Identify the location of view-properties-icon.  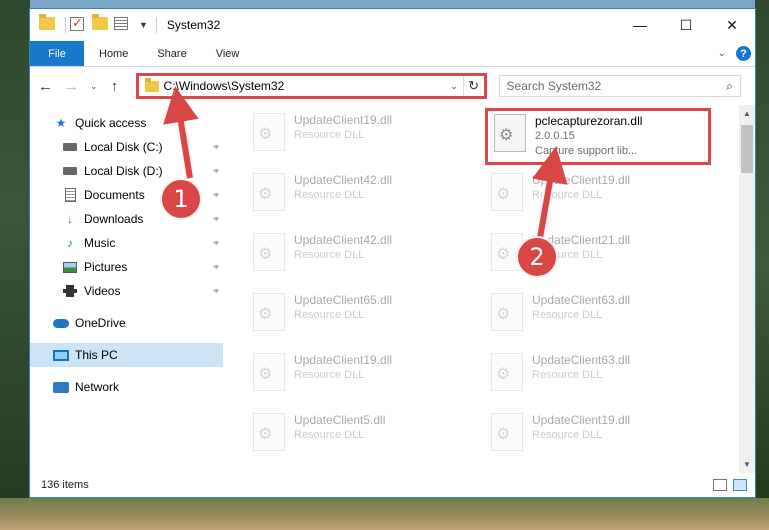
(122, 25).